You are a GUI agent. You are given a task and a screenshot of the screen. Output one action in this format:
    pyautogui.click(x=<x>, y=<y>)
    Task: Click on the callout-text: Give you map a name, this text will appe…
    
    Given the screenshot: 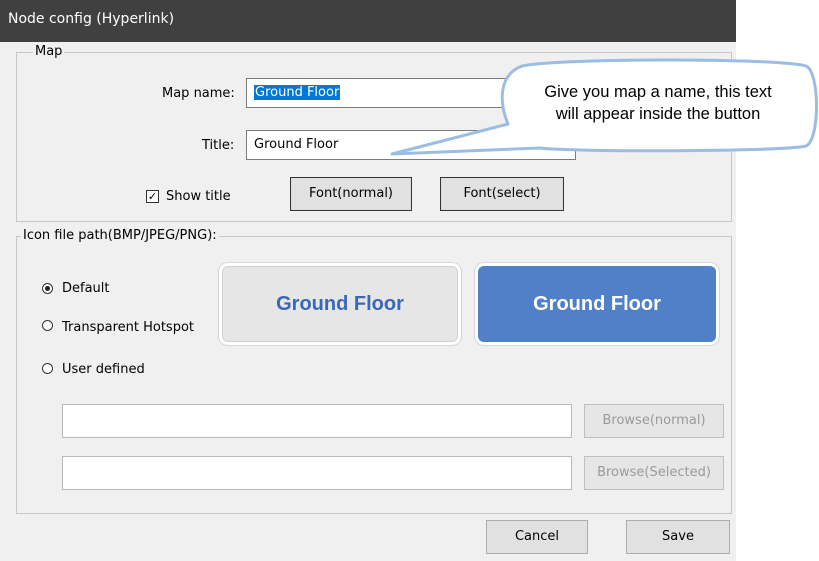 What is the action you would take?
    pyautogui.click(x=658, y=103)
    